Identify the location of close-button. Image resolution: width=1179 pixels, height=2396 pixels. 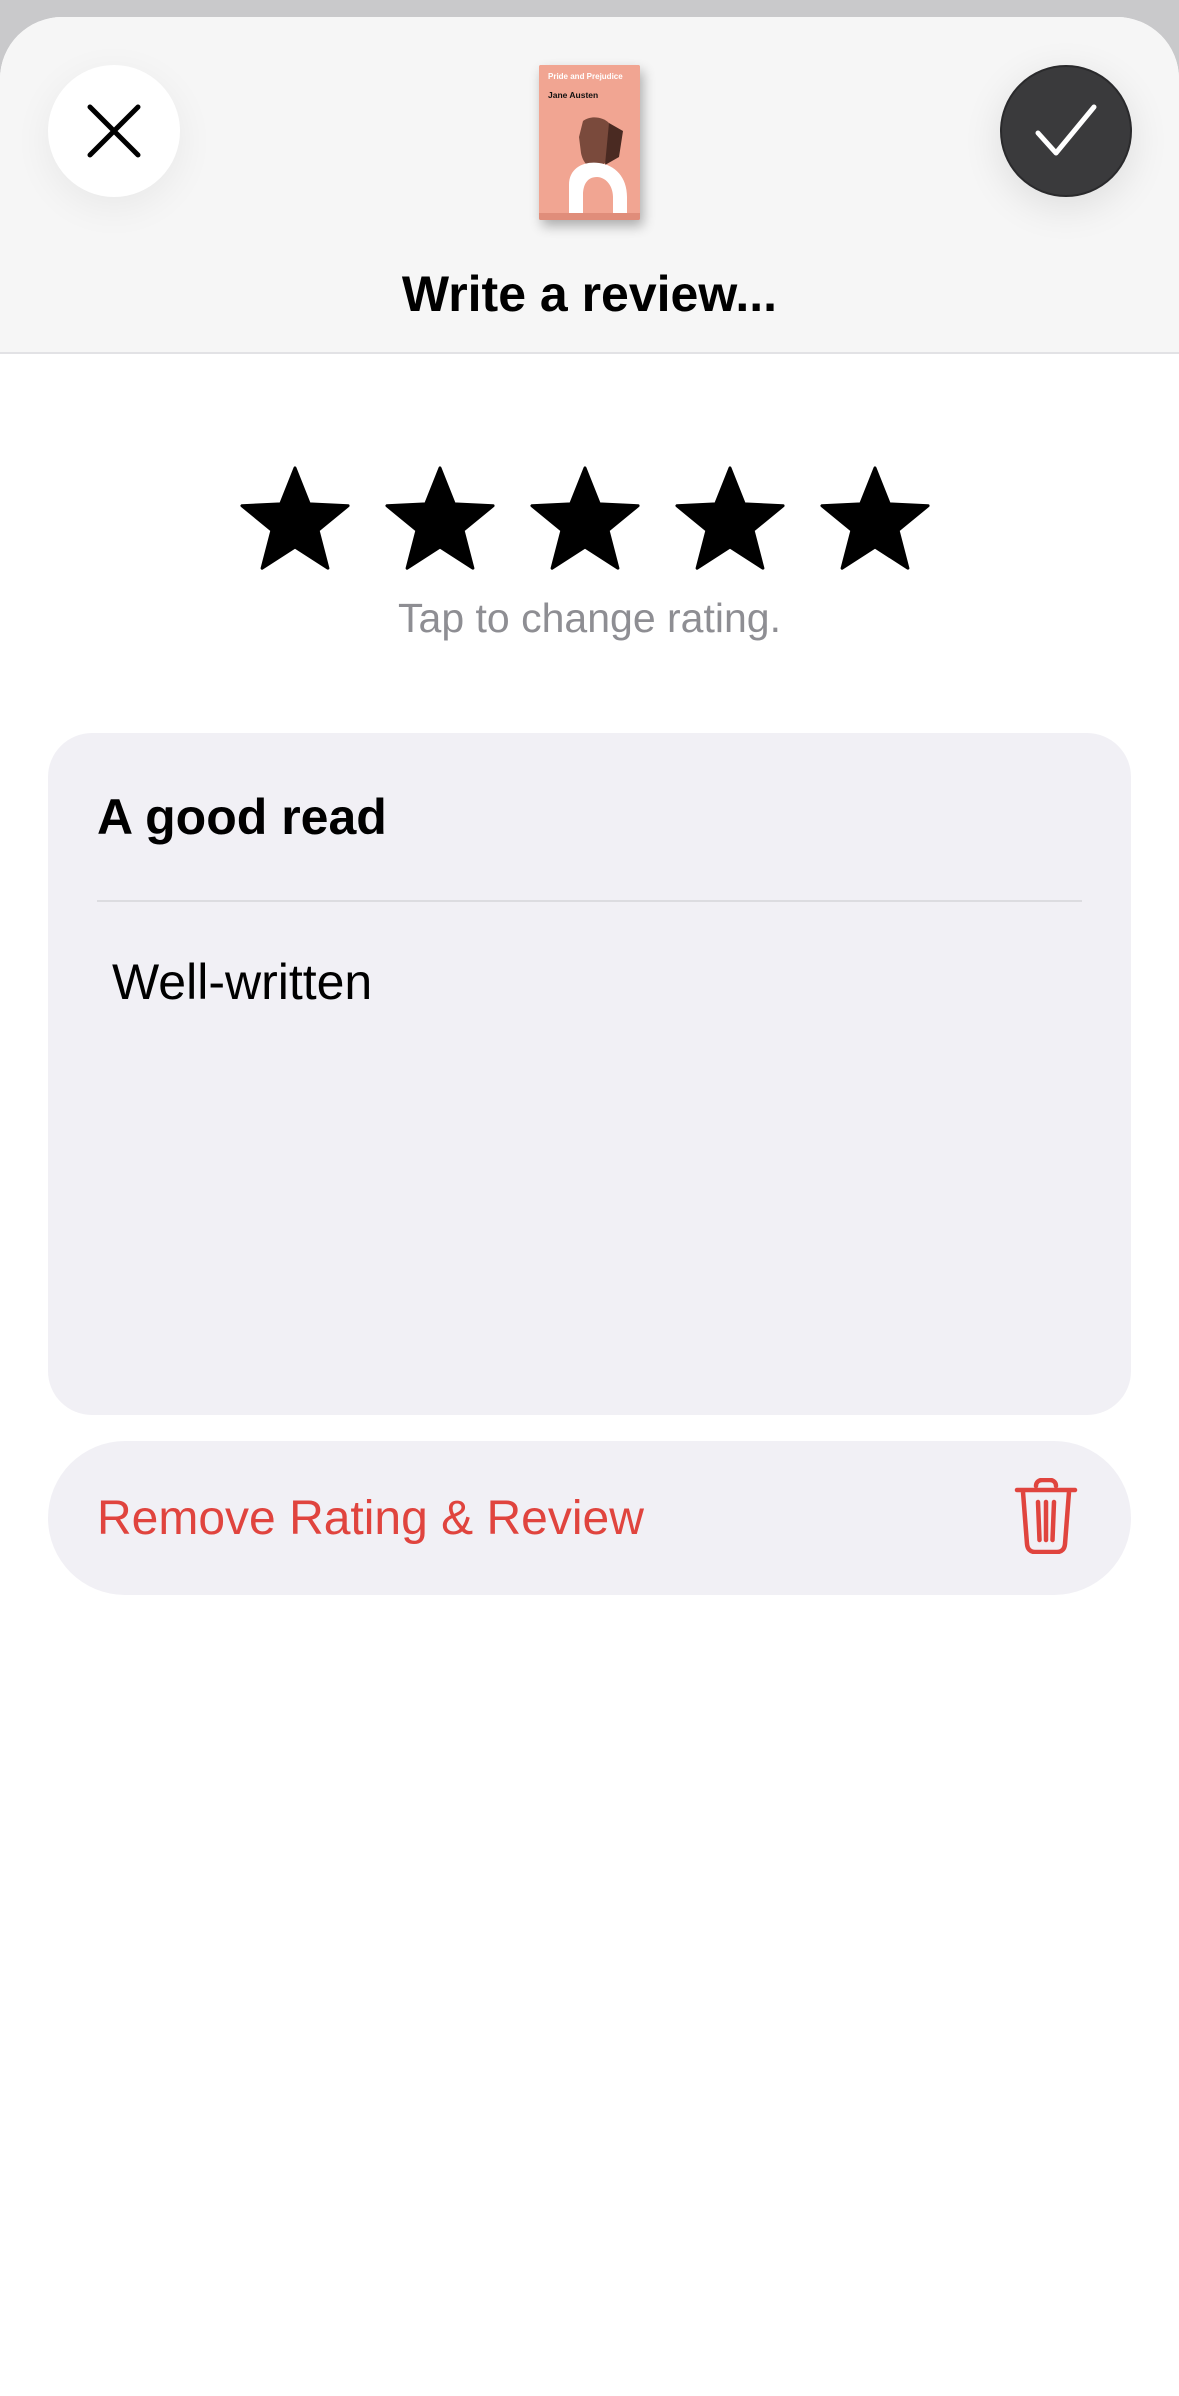
(114, 131).